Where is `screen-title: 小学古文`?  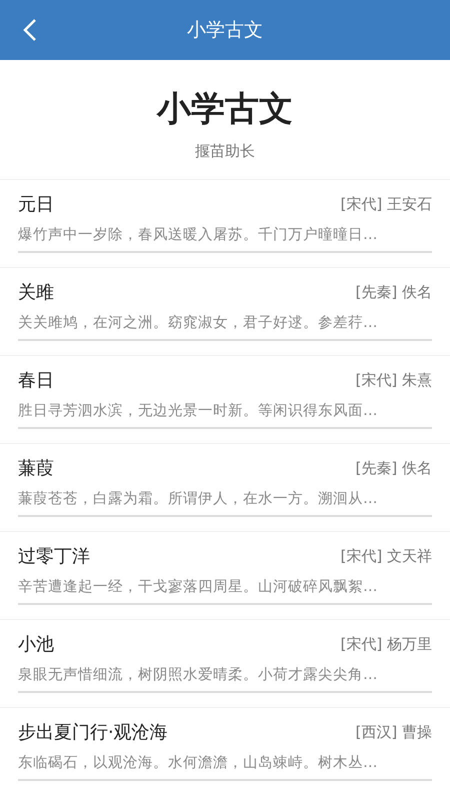
screen-title: 小学古文 is located at coordinates (225, 30).